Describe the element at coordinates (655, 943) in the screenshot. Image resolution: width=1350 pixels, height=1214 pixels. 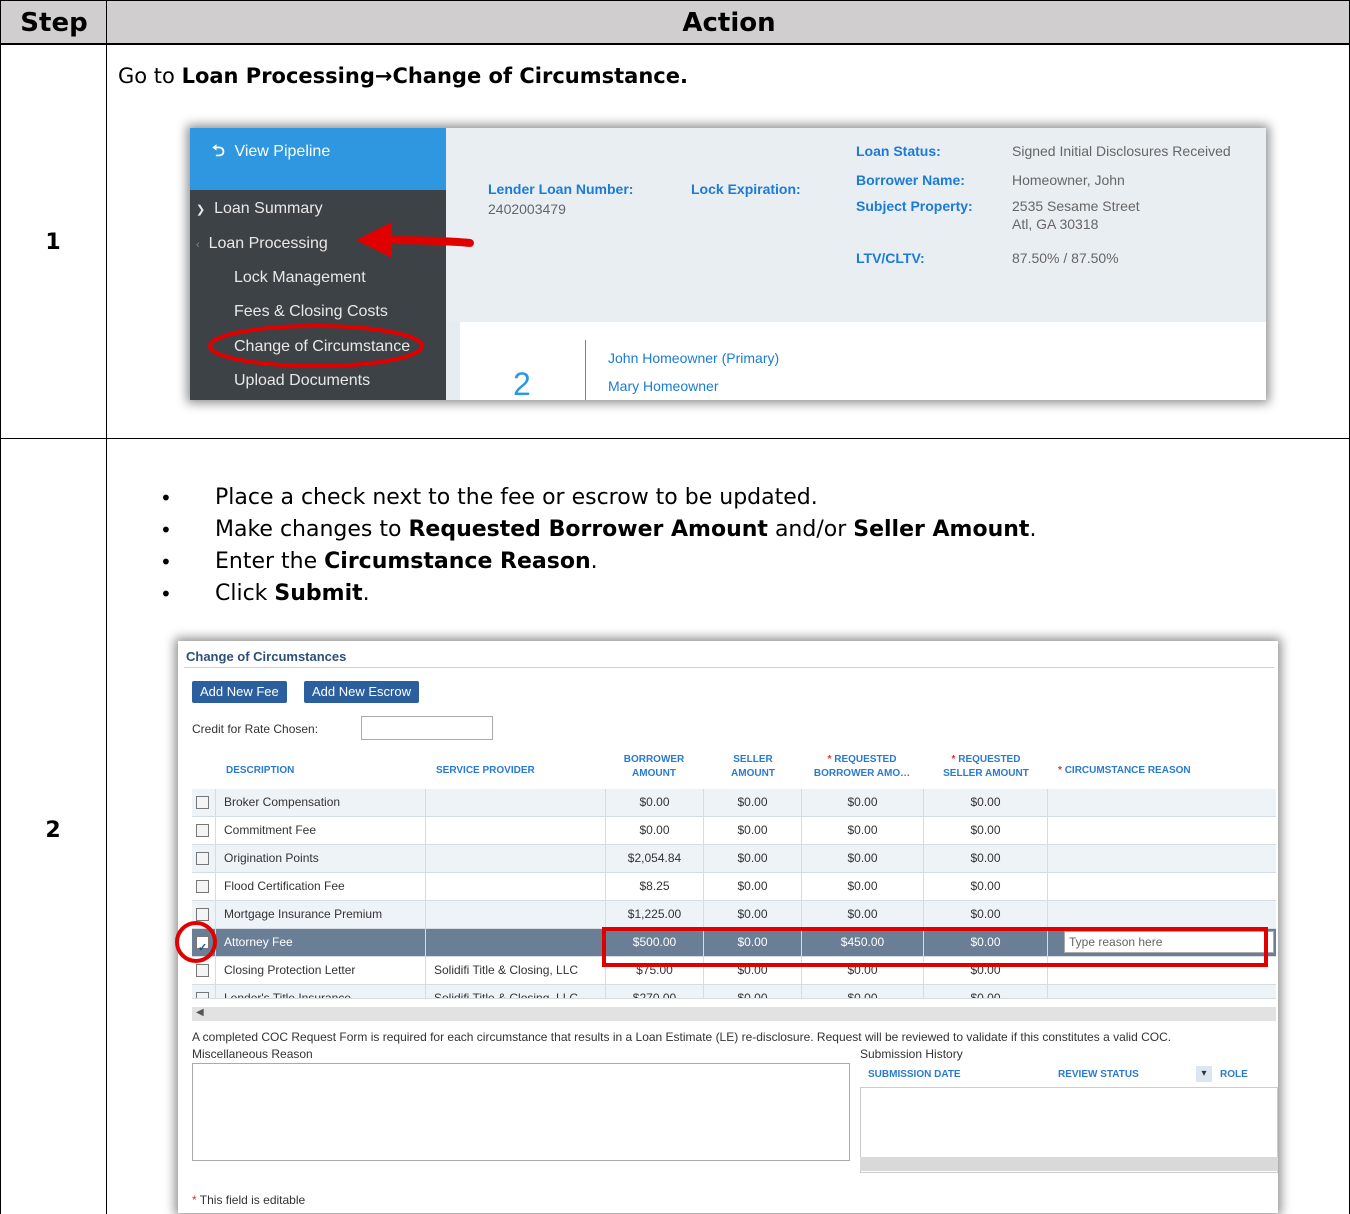
I see `cell-borrower-amount: $500.00` at that location.